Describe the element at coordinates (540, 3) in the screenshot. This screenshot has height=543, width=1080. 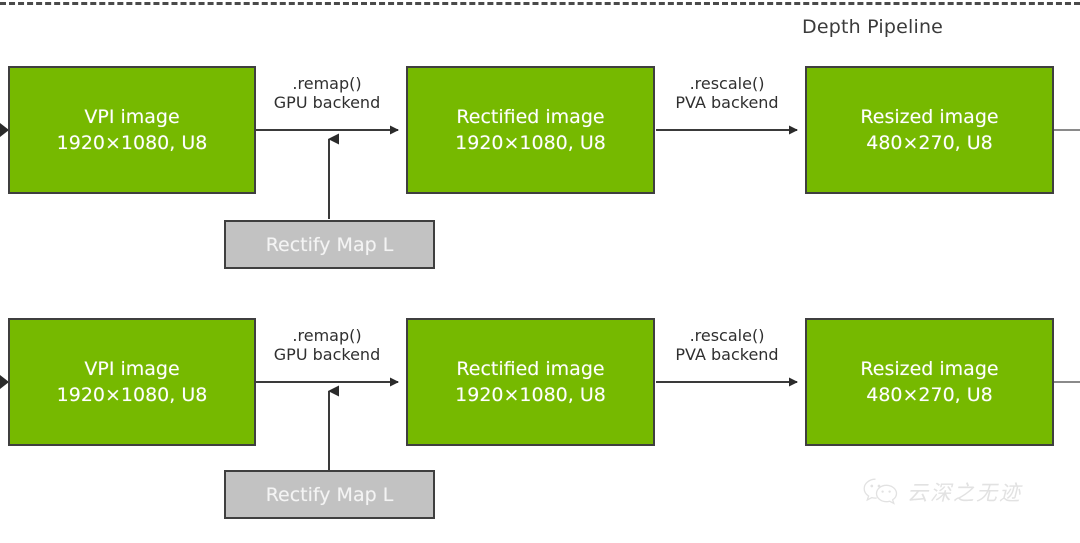
I see `pipeline-group-dashed-border` at that location.